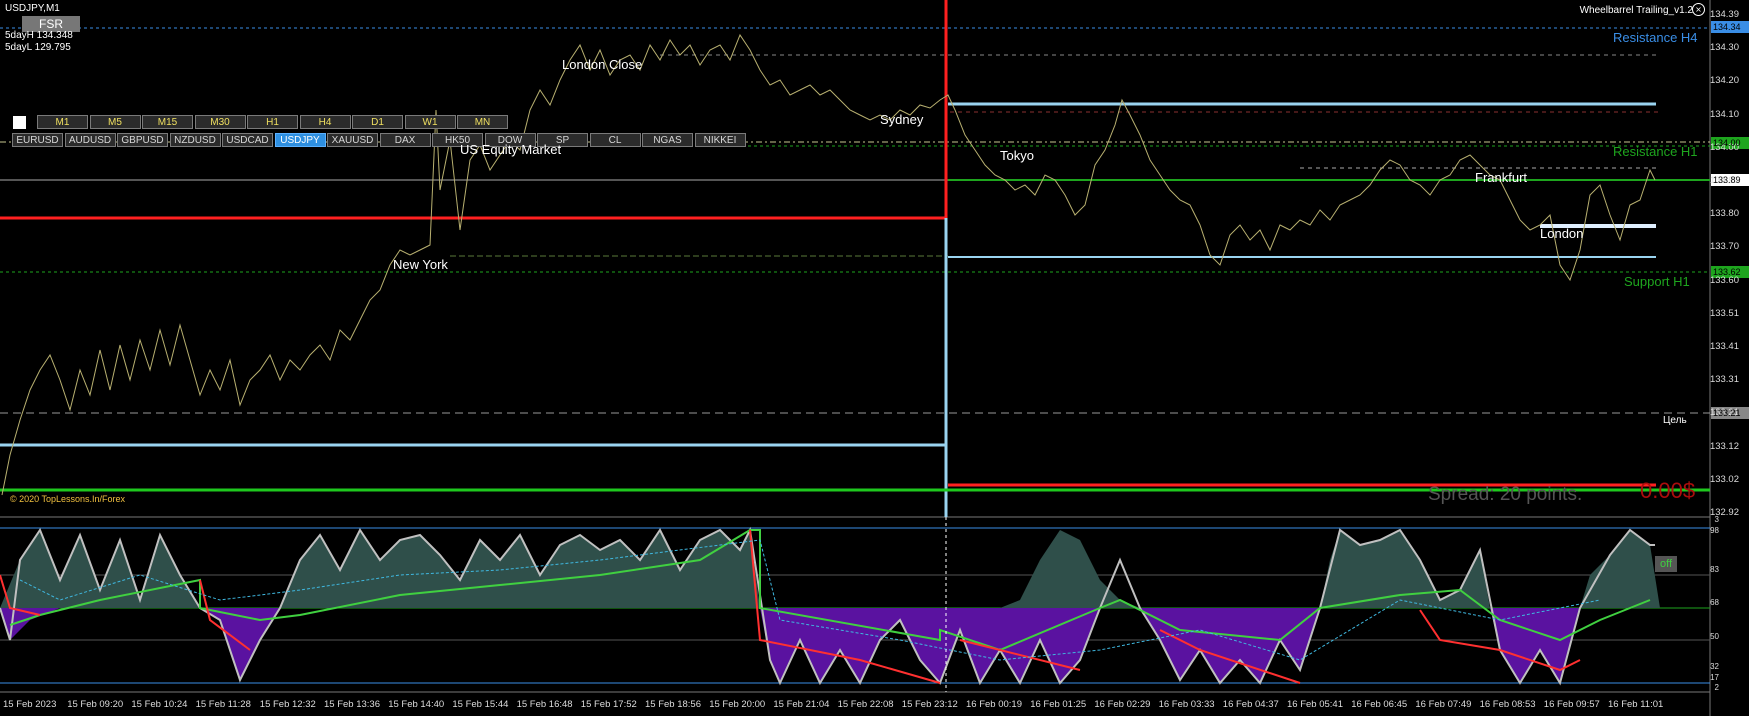  What do you see at coordinates (1666, 564) in the screenshot?
I see `off-button: off` at bounding box center [1666, 564].